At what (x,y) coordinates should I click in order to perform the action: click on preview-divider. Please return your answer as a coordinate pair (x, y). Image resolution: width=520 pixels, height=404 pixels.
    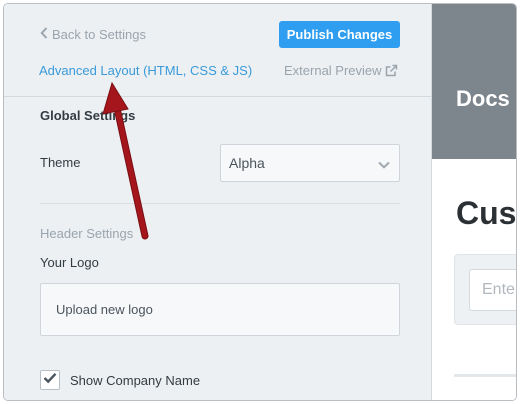
    Looking at the image, I should click on (485, 375).